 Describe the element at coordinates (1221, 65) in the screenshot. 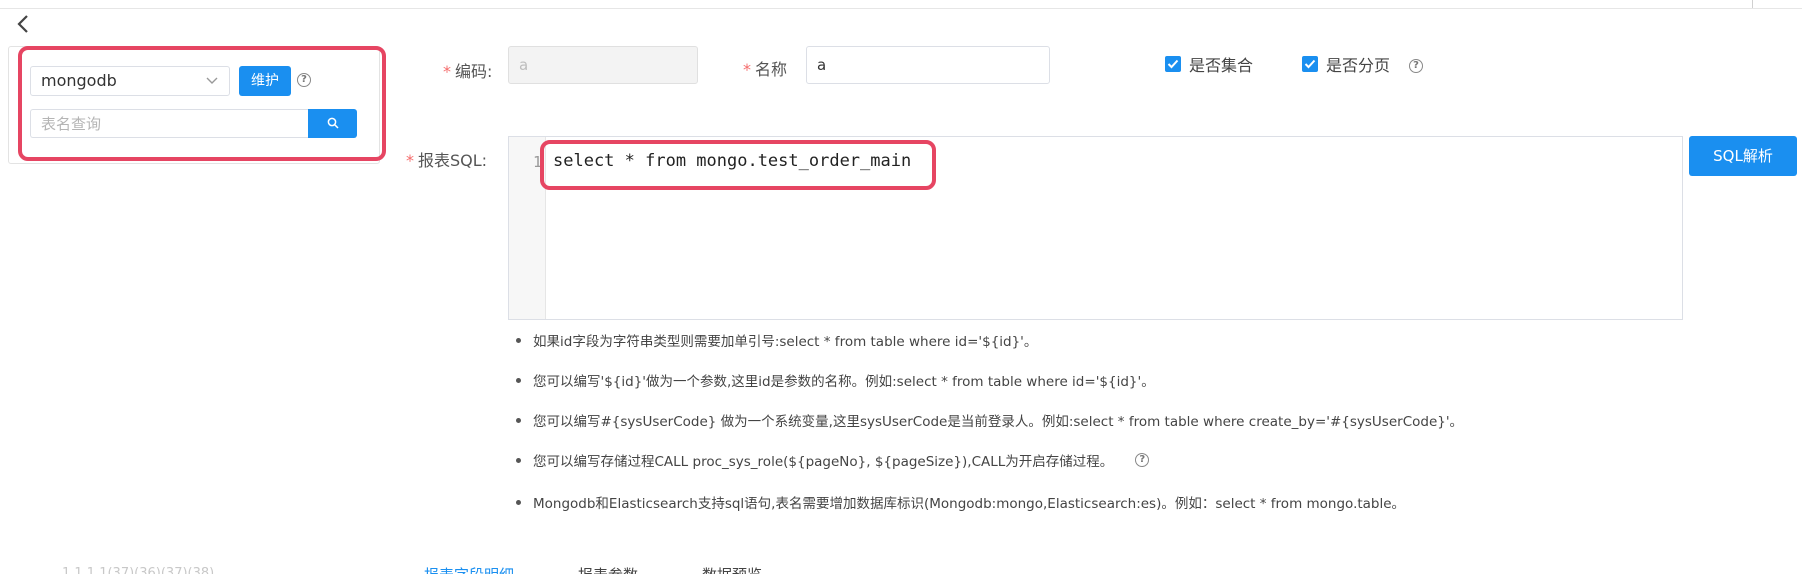

I see `is-collection-label: 是否集合` at that location.